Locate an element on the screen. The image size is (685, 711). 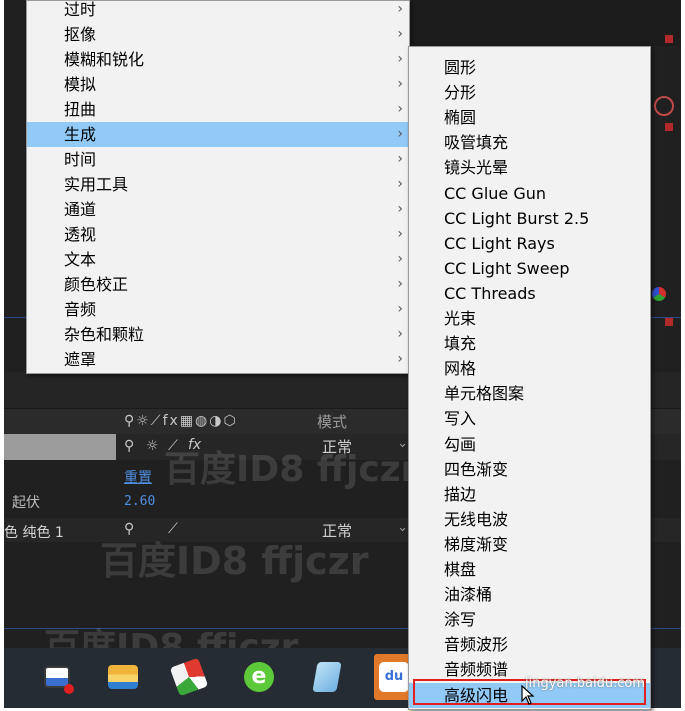
remote-desktop-icon is located at coordinates (59, 680).